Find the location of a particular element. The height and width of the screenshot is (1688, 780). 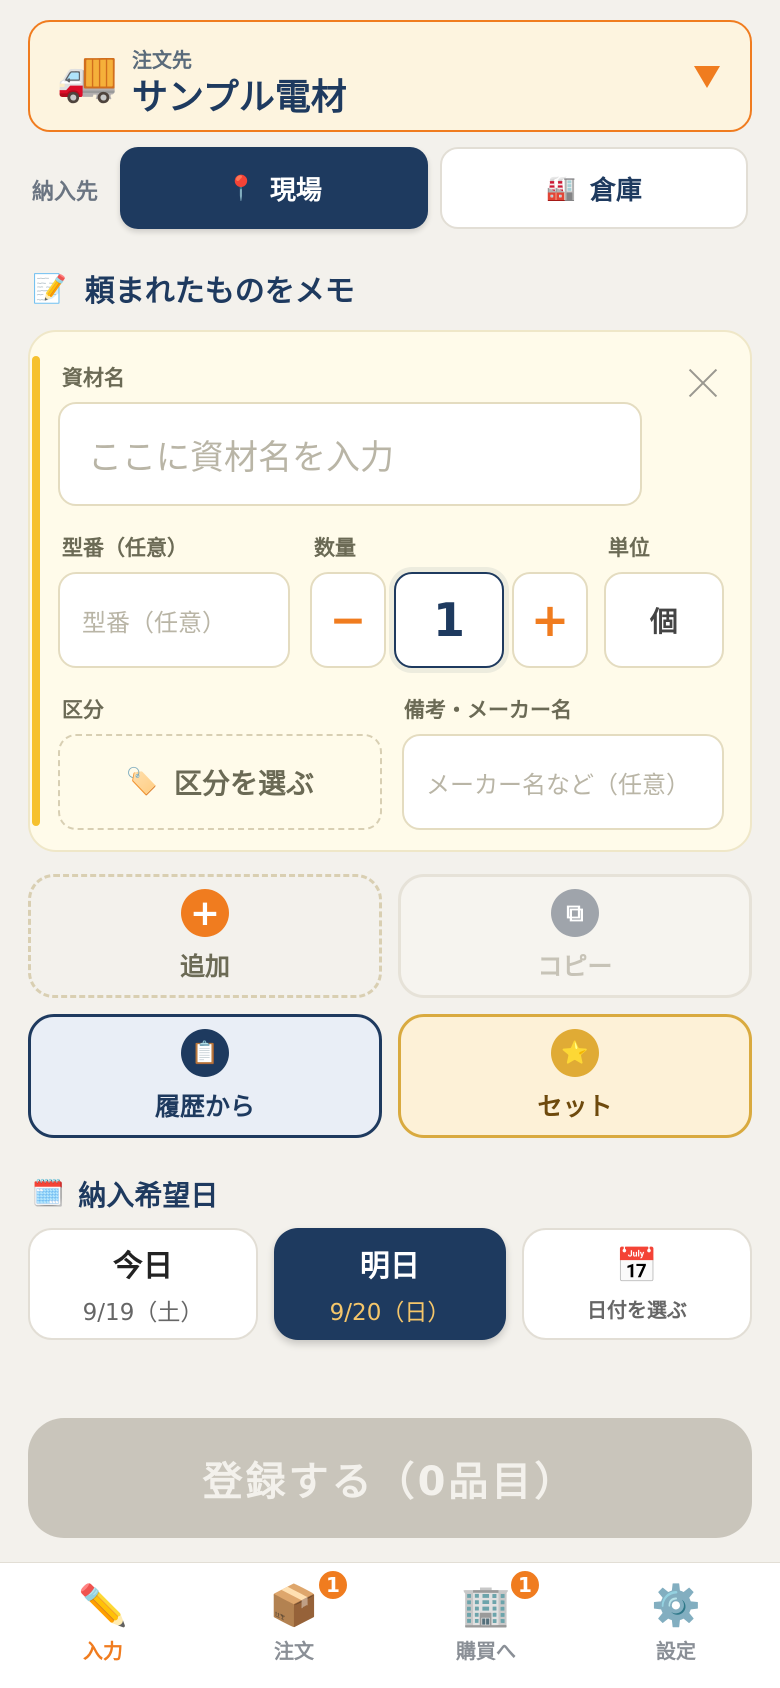

truck-icon: 🚚 is located at coordinates (87, 76).